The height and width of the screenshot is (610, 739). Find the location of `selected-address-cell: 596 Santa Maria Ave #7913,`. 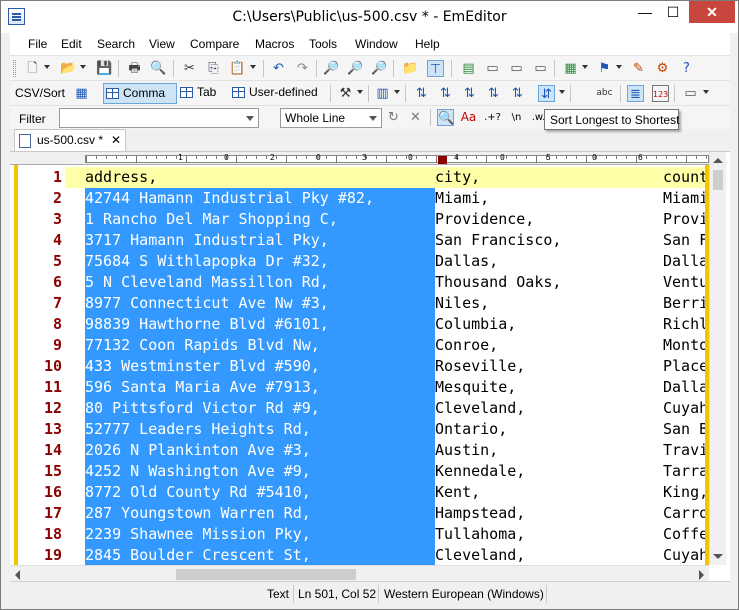

selected-address-cell: 596 Santa Maria Ave #7913, is located at coordinates (260, 387).